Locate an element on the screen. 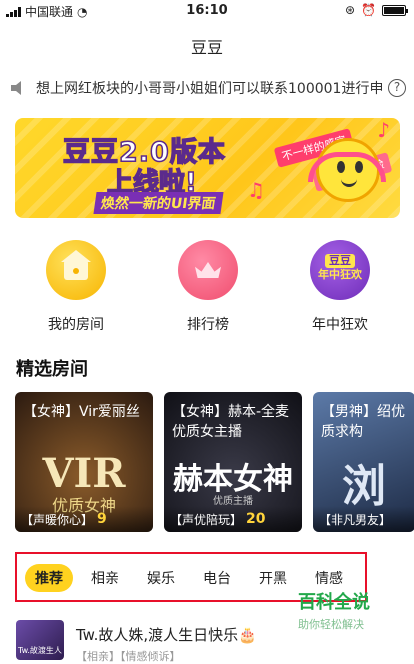 The width and height of the screenshot is (414, 664). badge-text: 豆豆 年中狂欢 is located at coordinates (340, 268).